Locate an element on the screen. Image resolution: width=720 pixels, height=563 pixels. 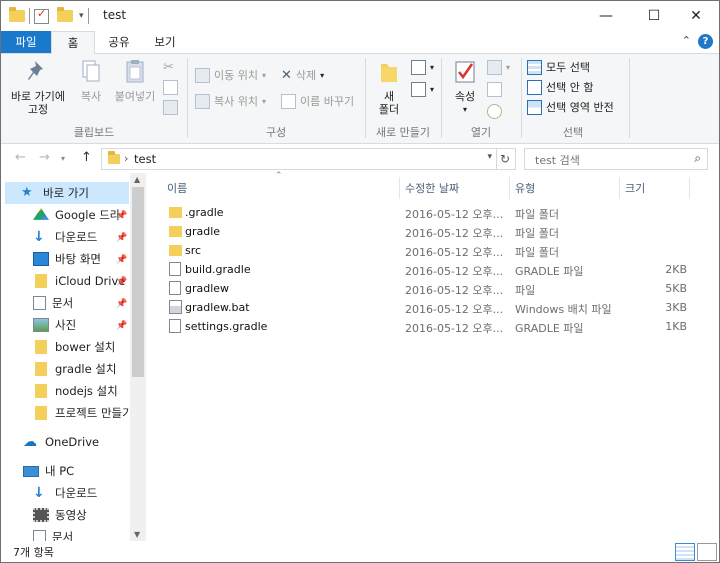
nav-item-documents: 문서 is located at coordinates (53, 303).